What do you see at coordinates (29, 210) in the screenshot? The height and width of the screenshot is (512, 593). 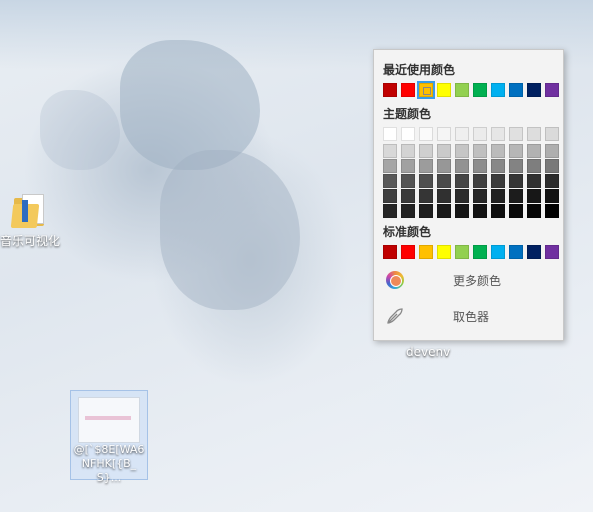 I see `folder-icon` at bounding box center [29, 210].